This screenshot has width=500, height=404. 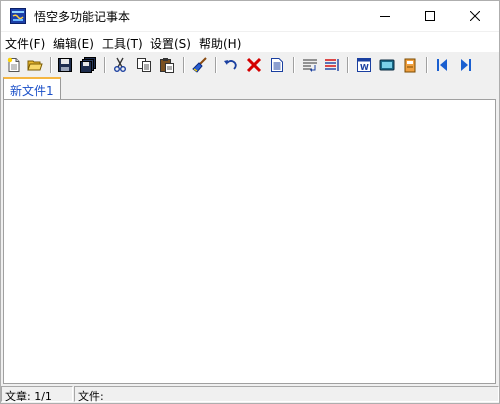 What do you see at coordinates (25, 43) in the screenshot?
I see `menu-file: 文件(F)` at bounding box center [25, 43].